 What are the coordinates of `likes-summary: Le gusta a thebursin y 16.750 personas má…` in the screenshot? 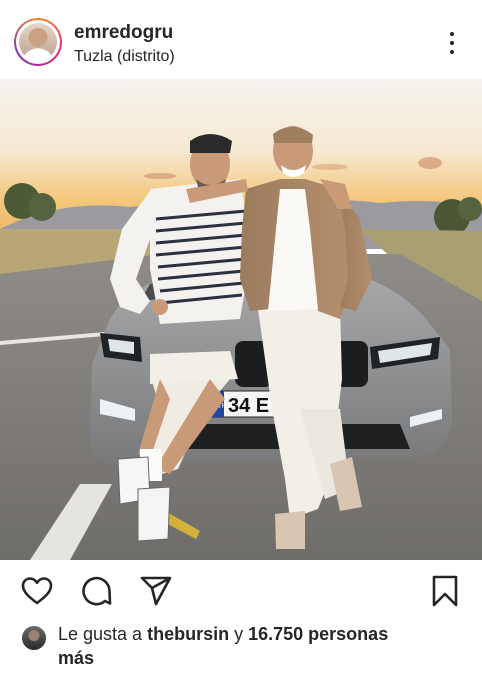 It's located at (241, 651).